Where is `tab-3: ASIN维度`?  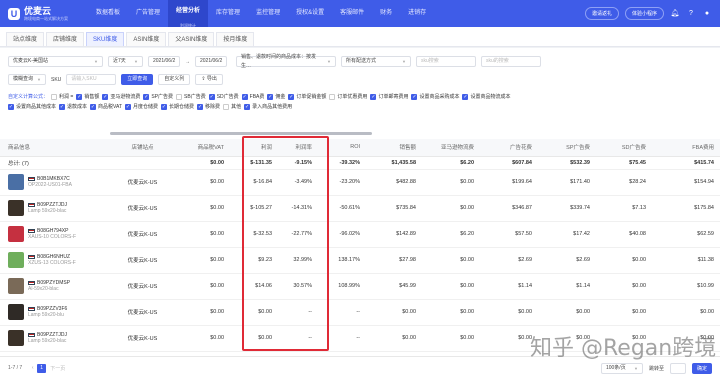 tab-3: ASIN维度 is located at coordinates (146, 39).